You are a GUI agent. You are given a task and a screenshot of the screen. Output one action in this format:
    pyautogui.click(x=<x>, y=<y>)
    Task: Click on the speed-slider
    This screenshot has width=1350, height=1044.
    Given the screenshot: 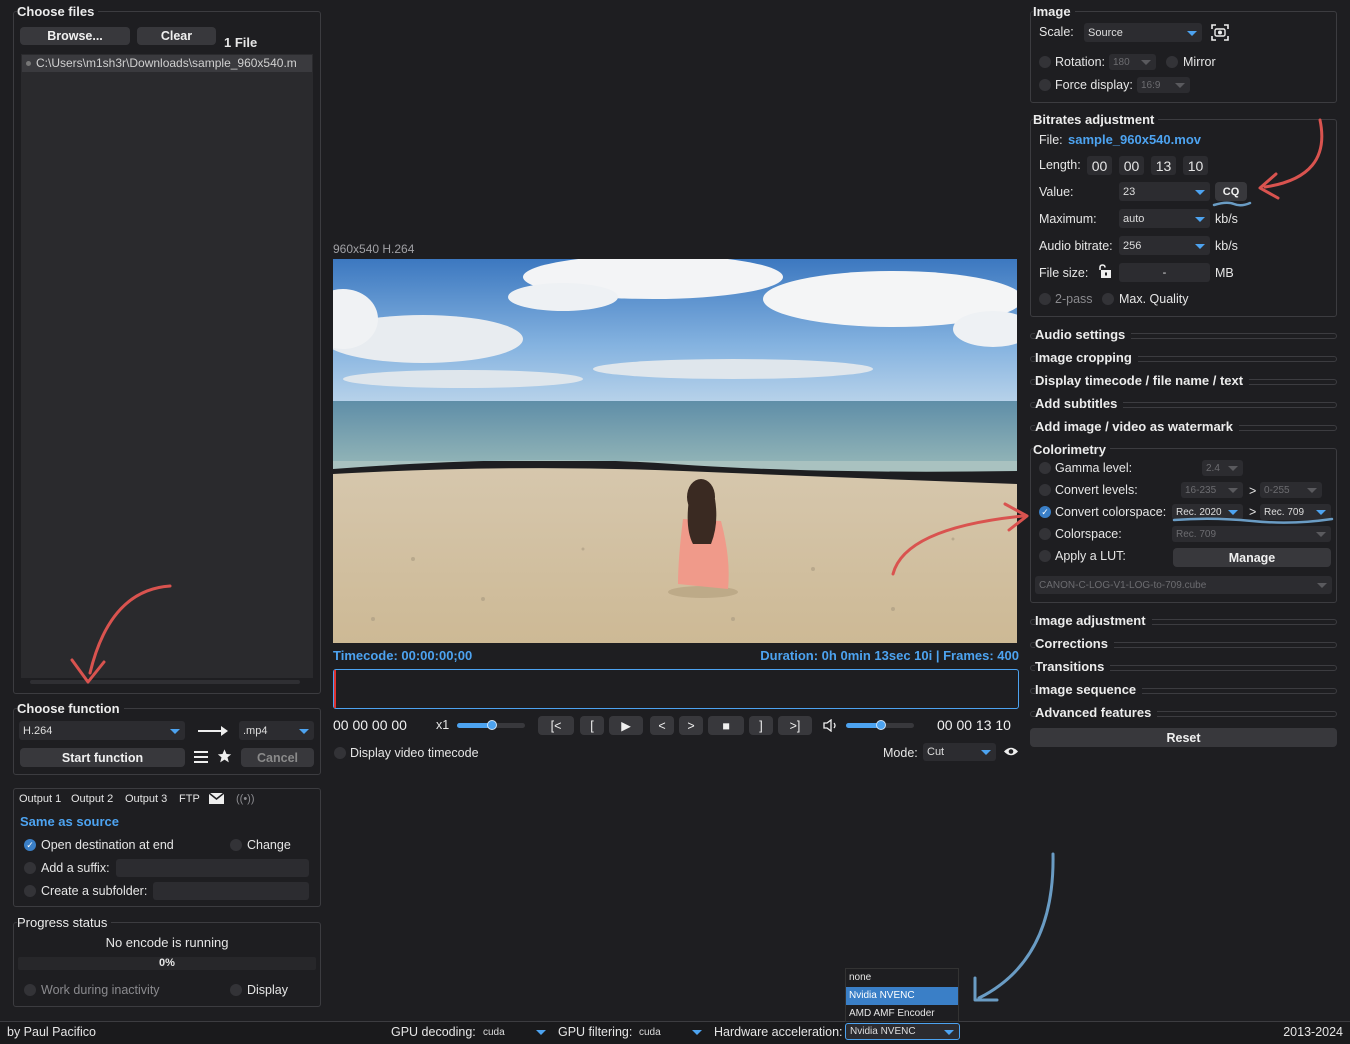 What is the action you would take?
    pyautogui.click(x=491, y=725)
    